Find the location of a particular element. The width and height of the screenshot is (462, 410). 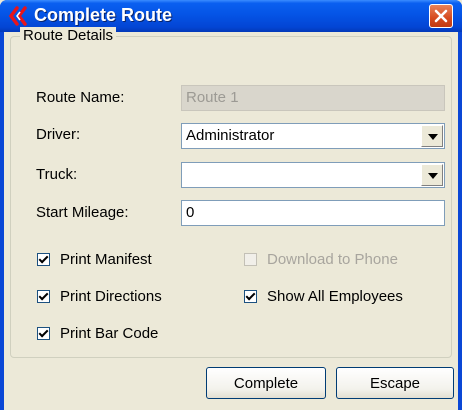

download-to-phone-checkbox: Download to Phone is located at coordinates (321, 259).